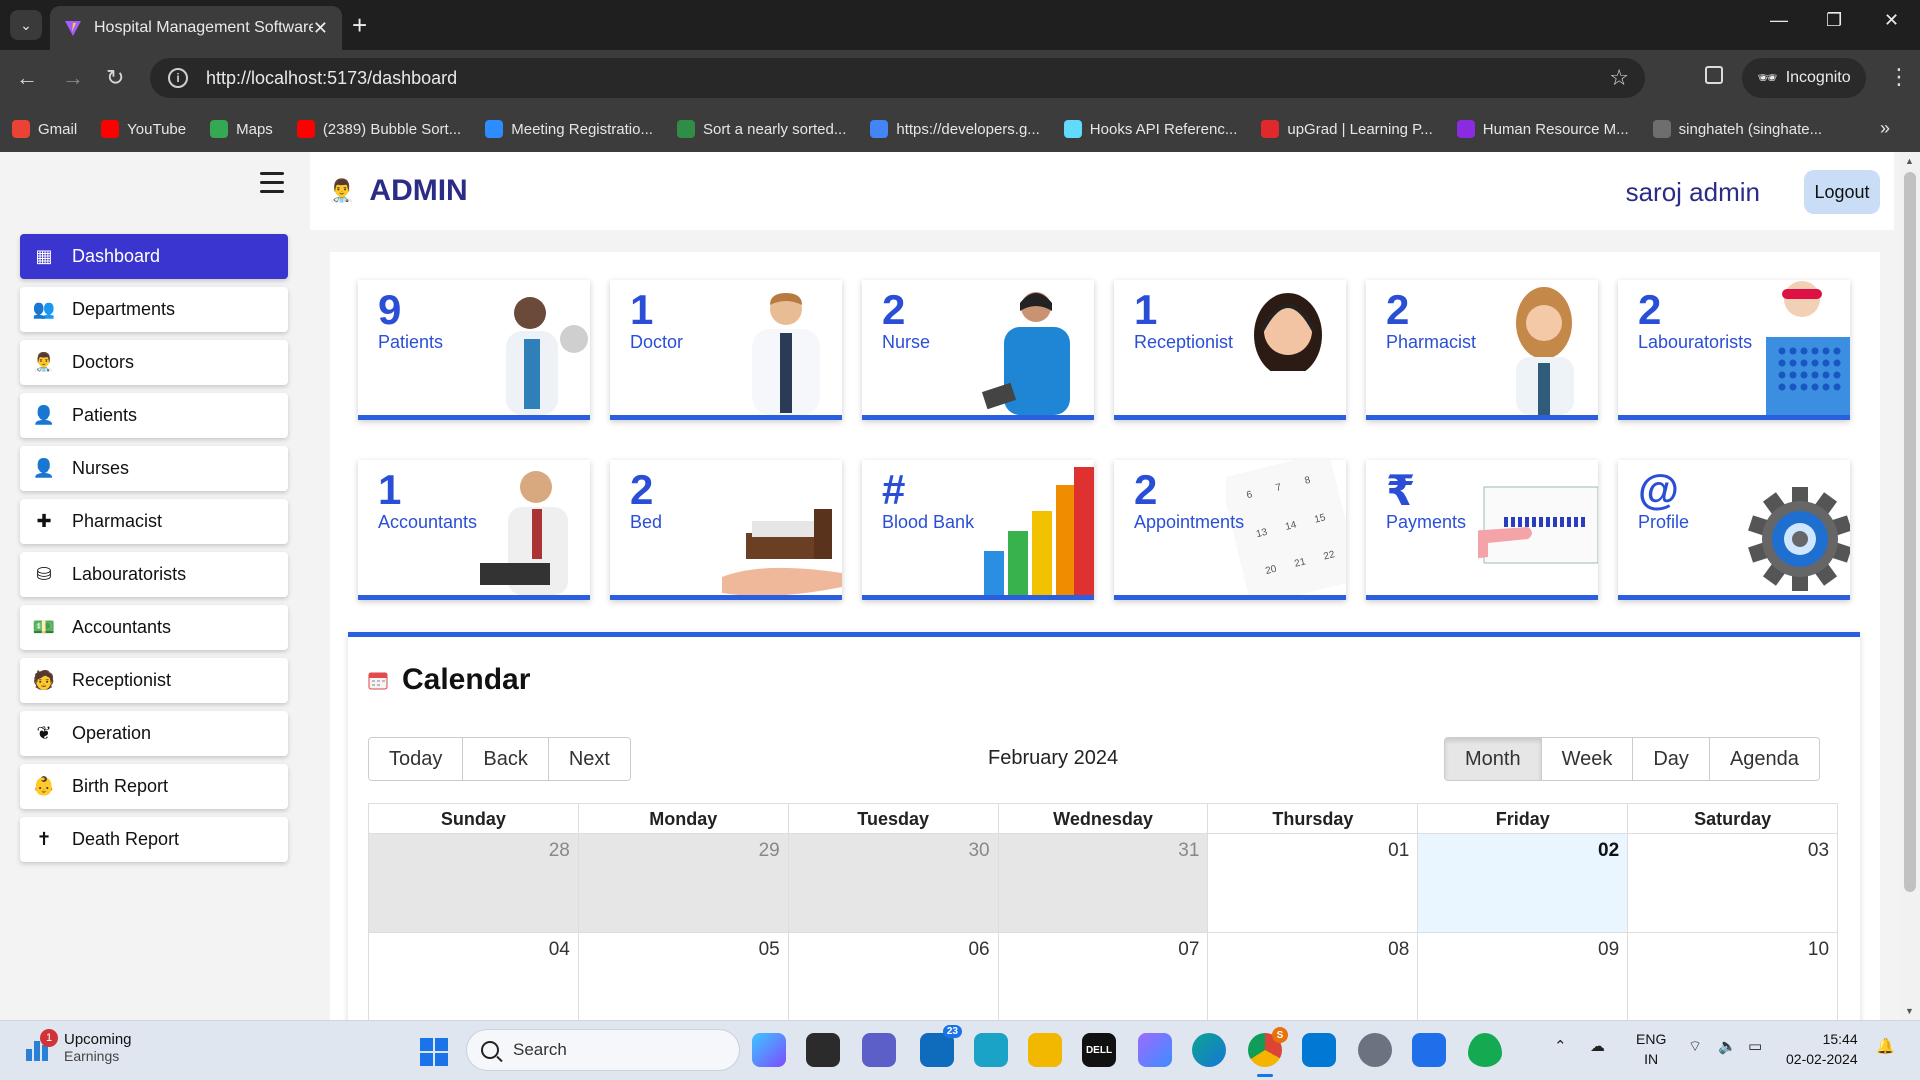 This screenshot has width=1920, height=1080. Describe the element at coordinates (1818, 850) in the screenshot. I see `calendar-day-number: 03` at that location.